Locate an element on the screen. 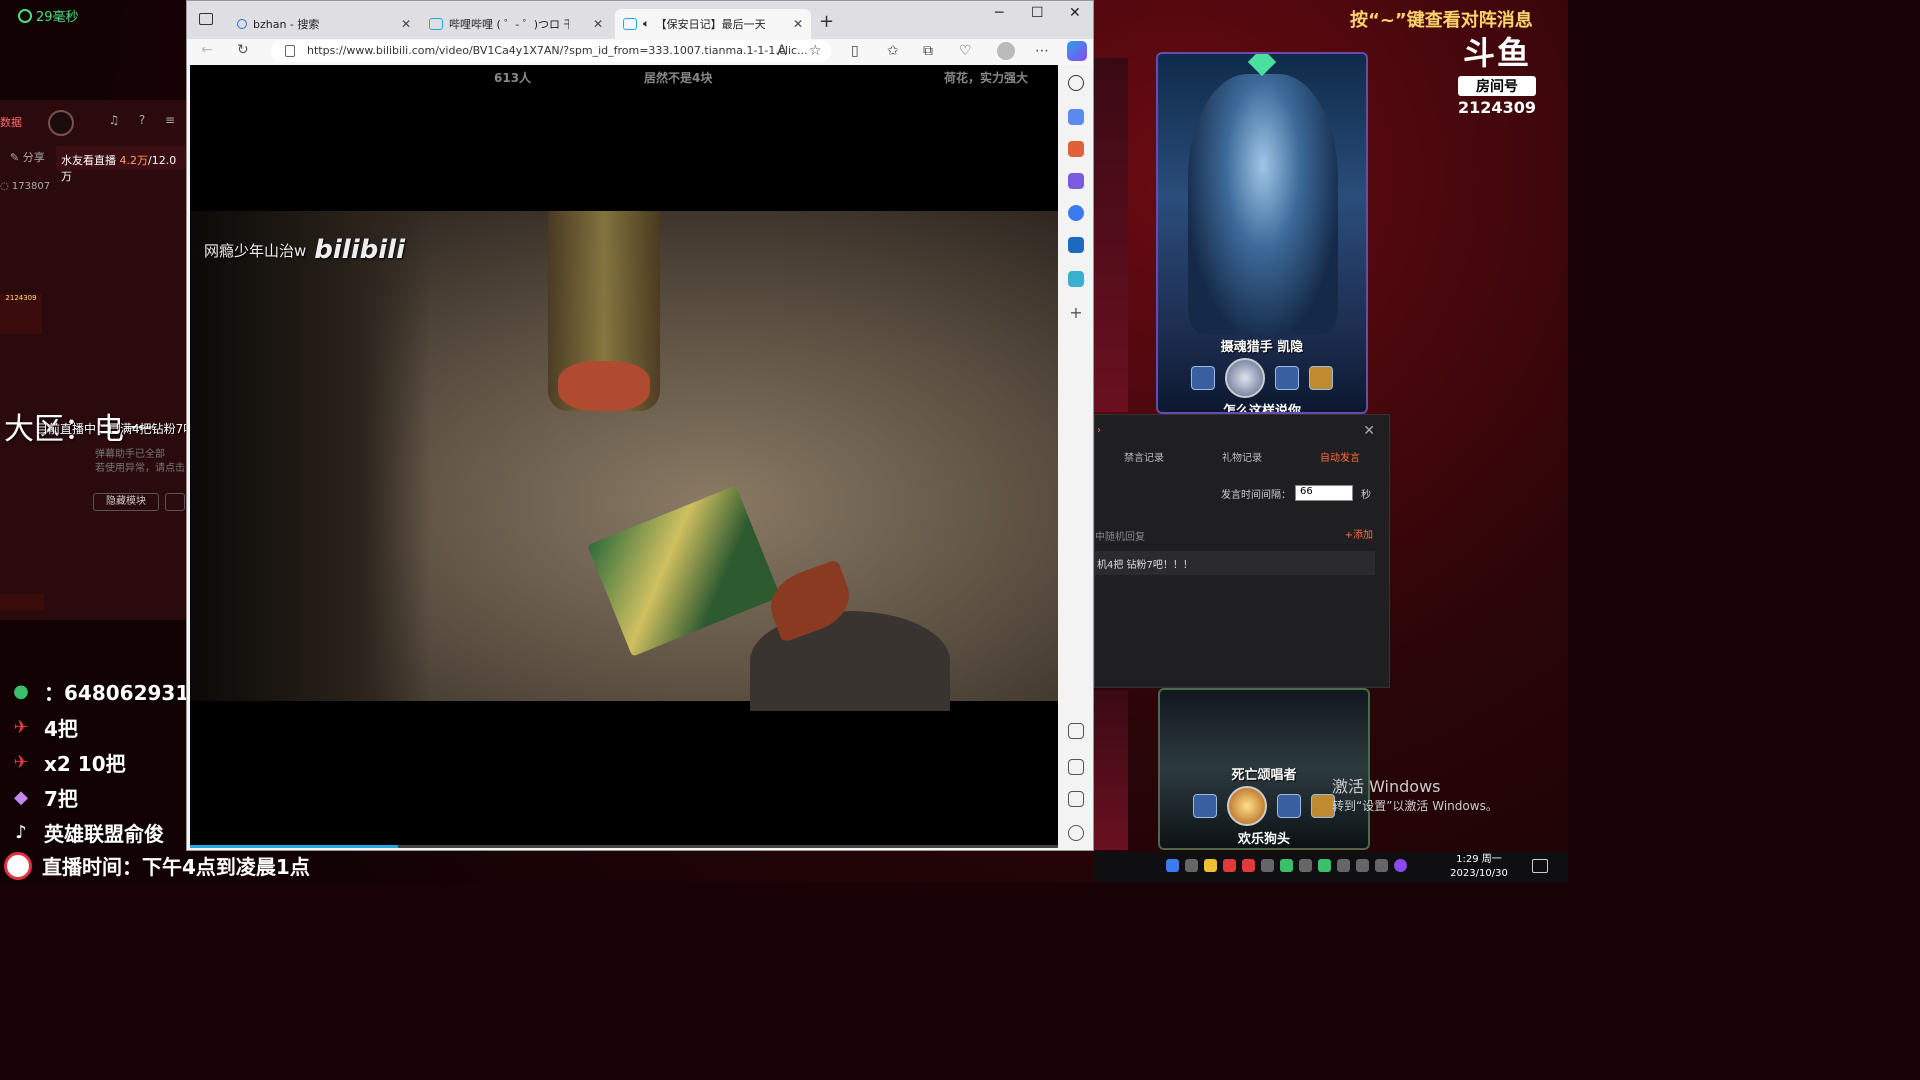  extra-button is located at coordinates (175, 502).